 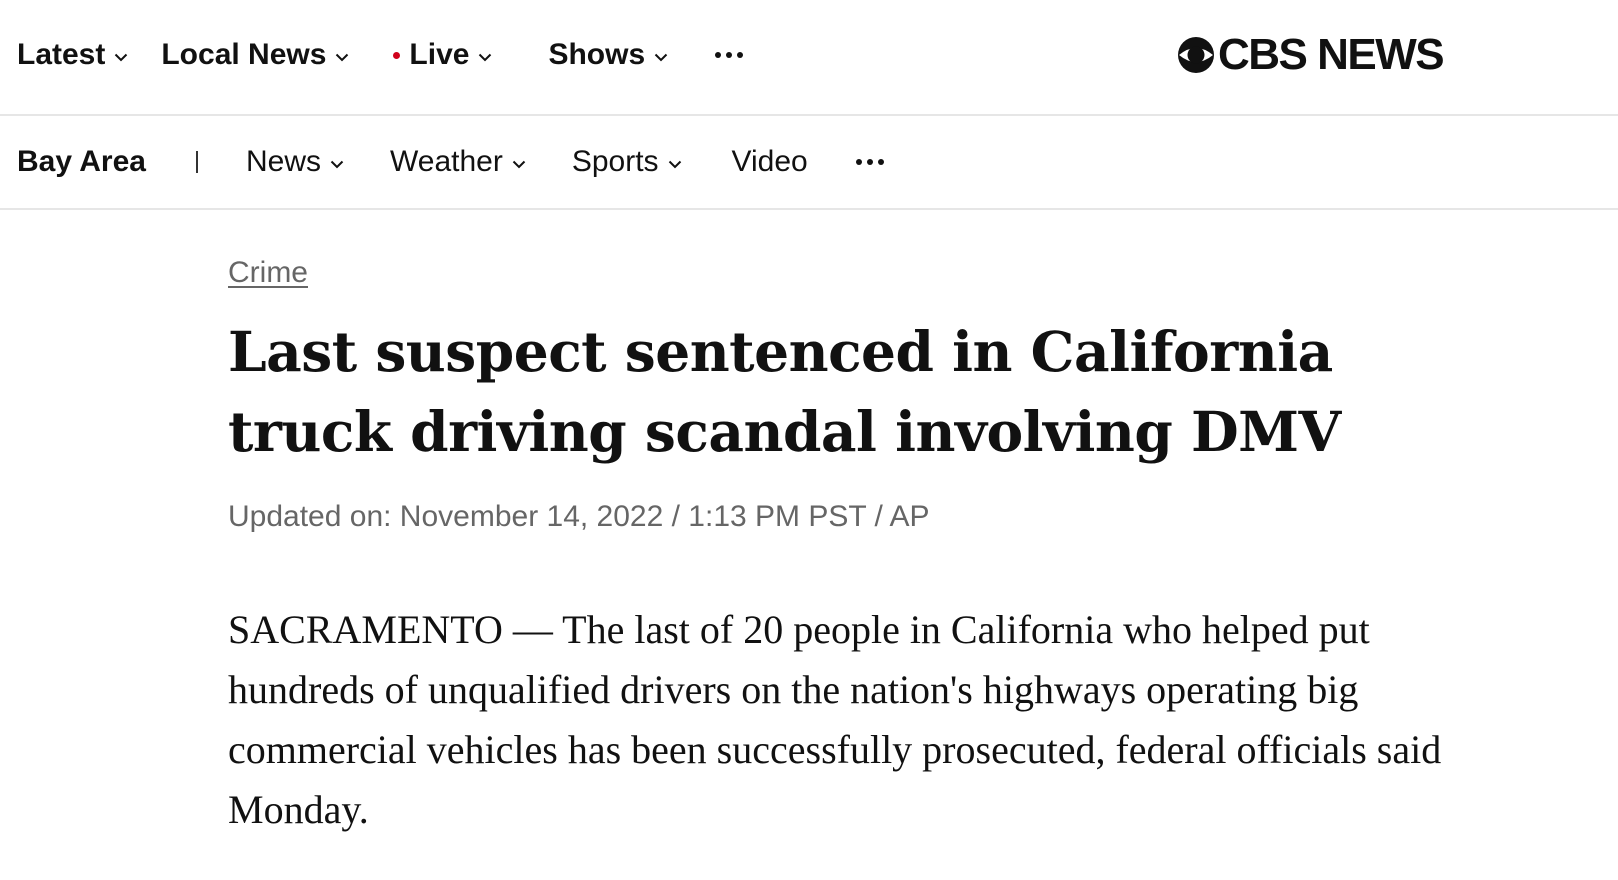 What do you see at coordinates (283, 161) in the screenshot?
I see `sub-nav-label: News` at bounding box center [283, 161].